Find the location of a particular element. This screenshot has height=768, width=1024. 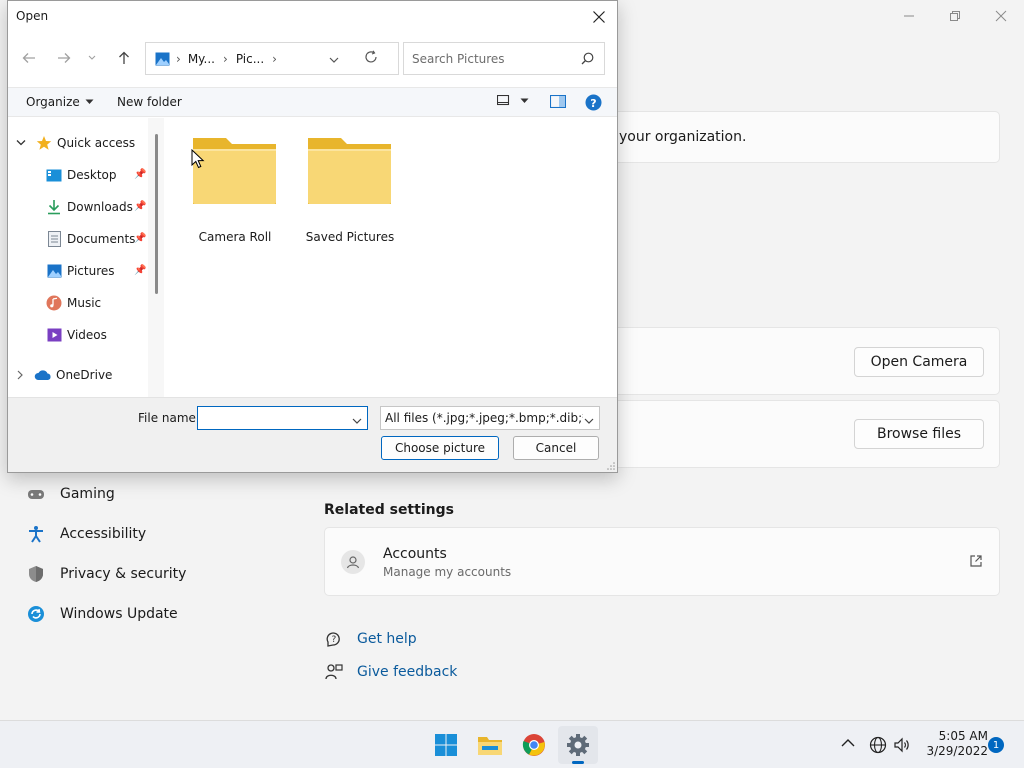

minimize-icon is located at coordinates (909, 16).